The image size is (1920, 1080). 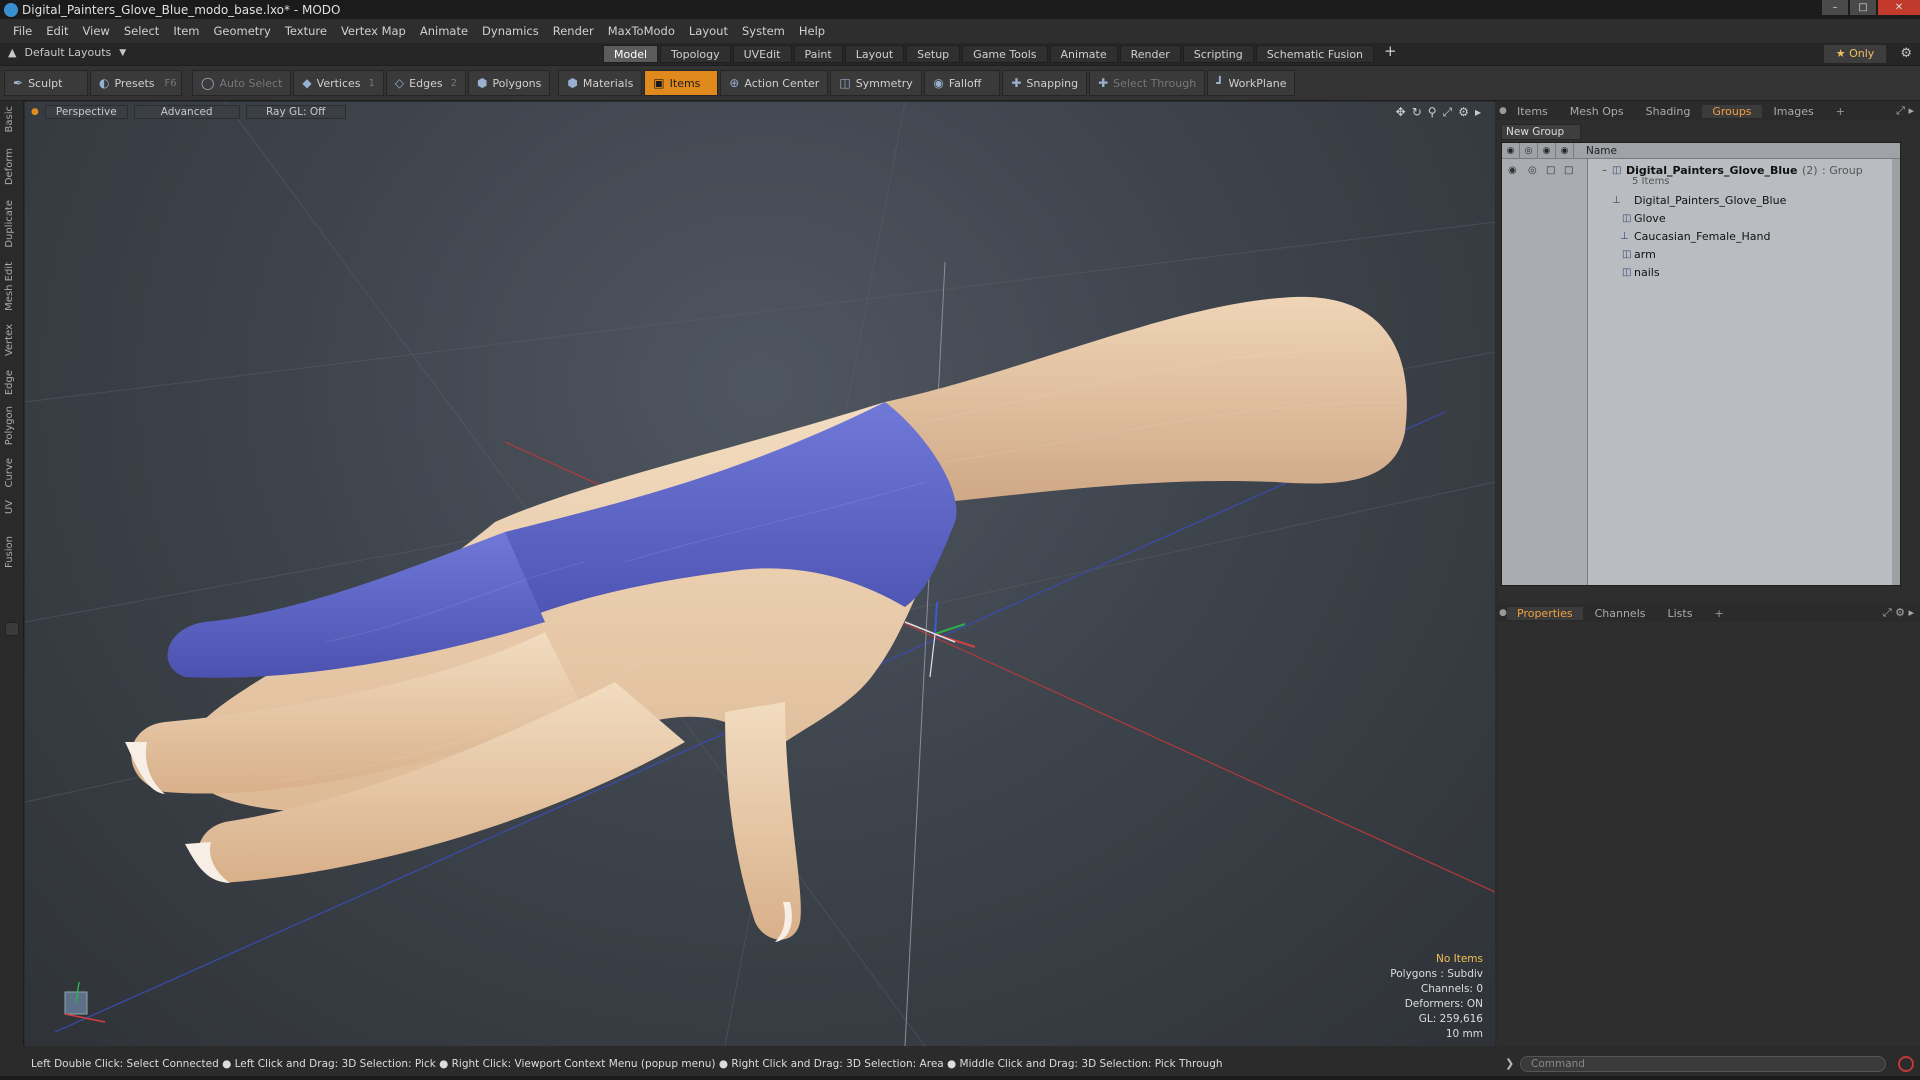 I want to click on menu-system: System, so click(x=763, y=31).